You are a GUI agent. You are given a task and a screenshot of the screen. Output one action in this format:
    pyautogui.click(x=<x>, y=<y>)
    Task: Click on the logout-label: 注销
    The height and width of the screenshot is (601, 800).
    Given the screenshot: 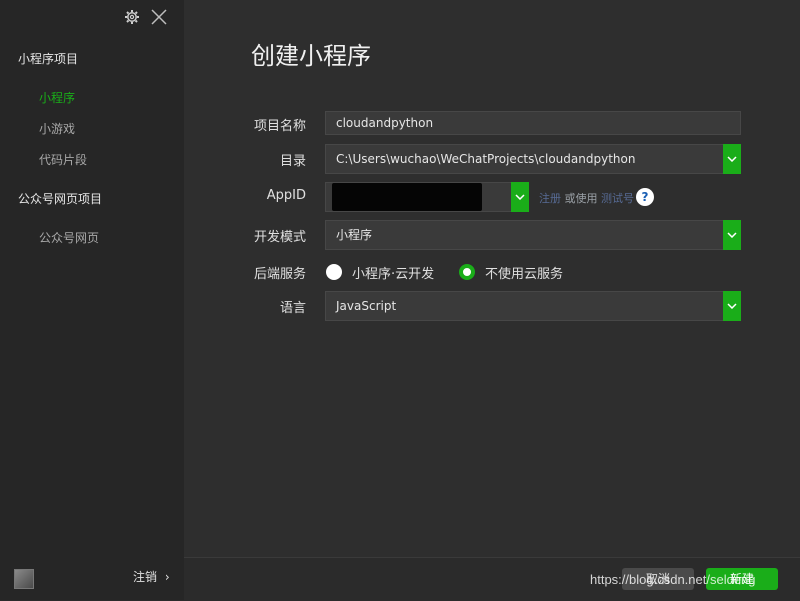 What is the action you would take?
    pyautogui.click(x=145, y=577)
    